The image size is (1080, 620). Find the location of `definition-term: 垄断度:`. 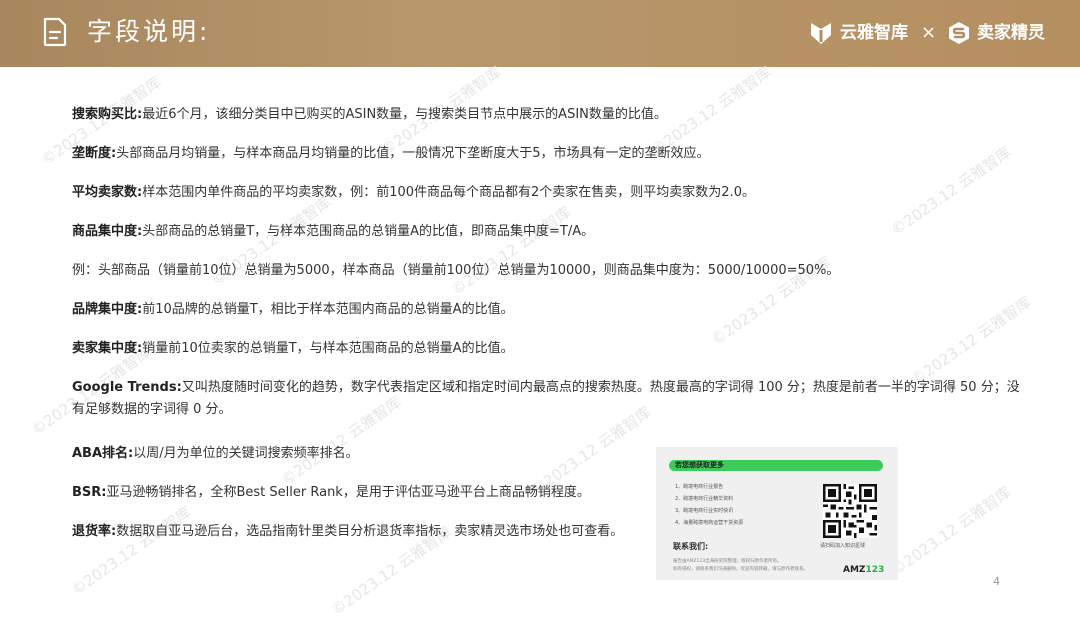

definition-term: 垄断度: is located at coordinates (94, 153).